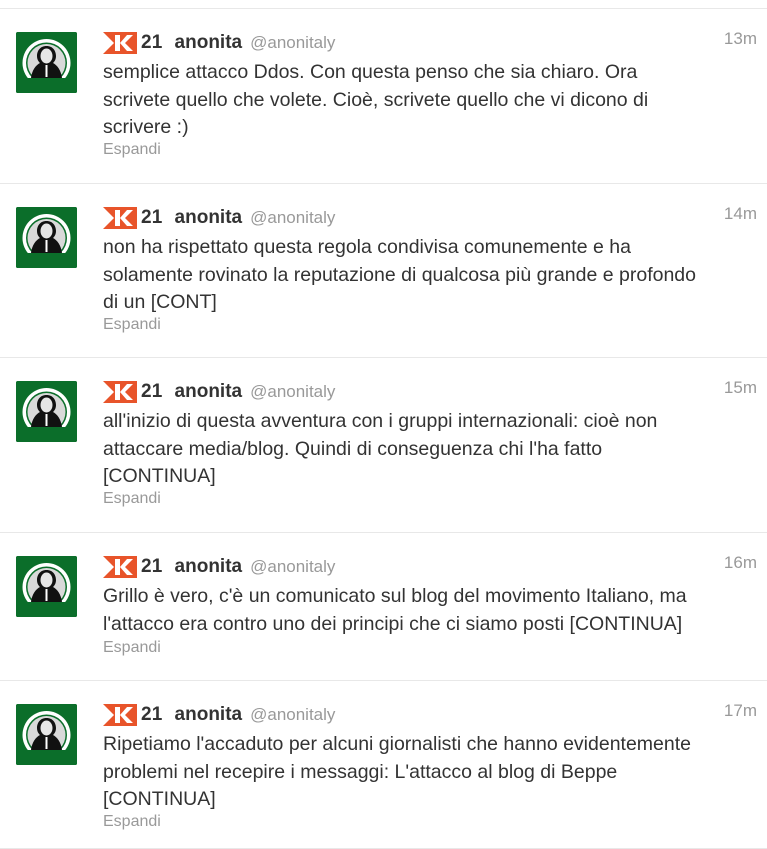 This screenshot has width=767, height=849. Describe the element at coordinates (740, 39) in the screenshot. I see `tweet-timestamp: 13m` at that location.